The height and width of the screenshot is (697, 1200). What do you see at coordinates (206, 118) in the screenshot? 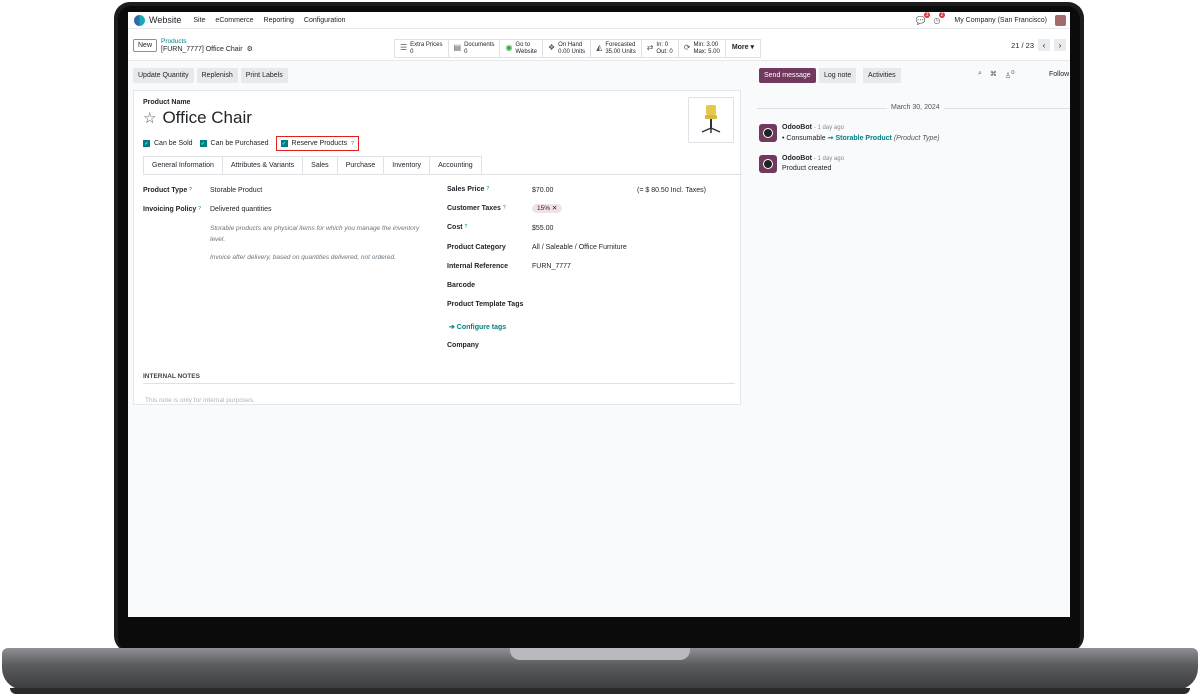
I see `product-name-field: Office Chair` at bounding box center [206, 118].